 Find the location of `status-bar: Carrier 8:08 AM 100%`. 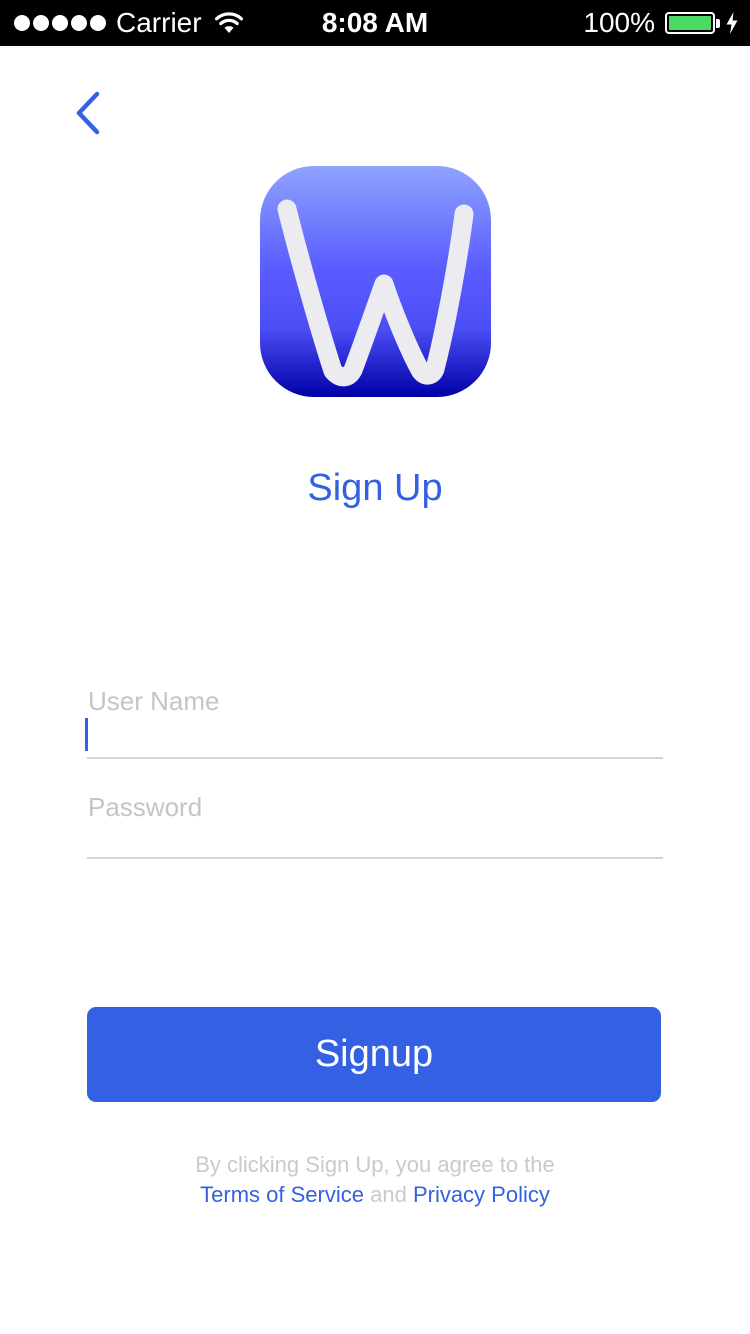

status-bar: Carrier 8:08 AM 100% is located at coordinates (375, 23).